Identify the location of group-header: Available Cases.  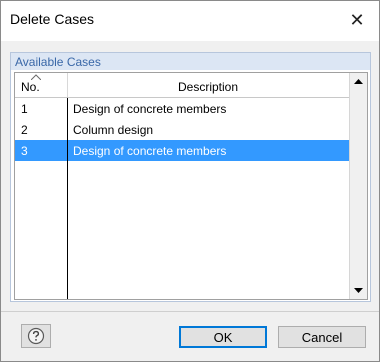
(190, 61).